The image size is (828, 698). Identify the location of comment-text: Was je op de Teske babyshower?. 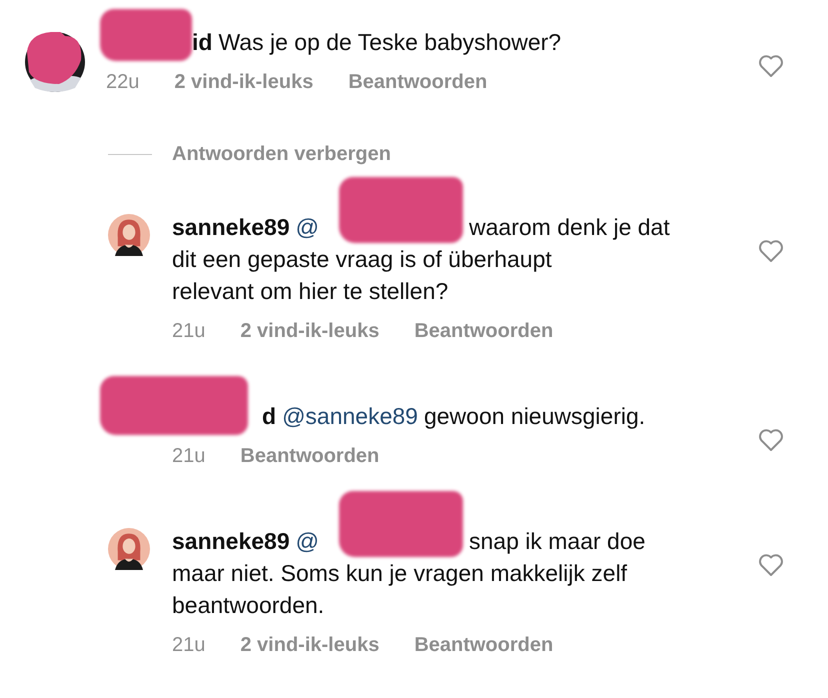
(390, 42).